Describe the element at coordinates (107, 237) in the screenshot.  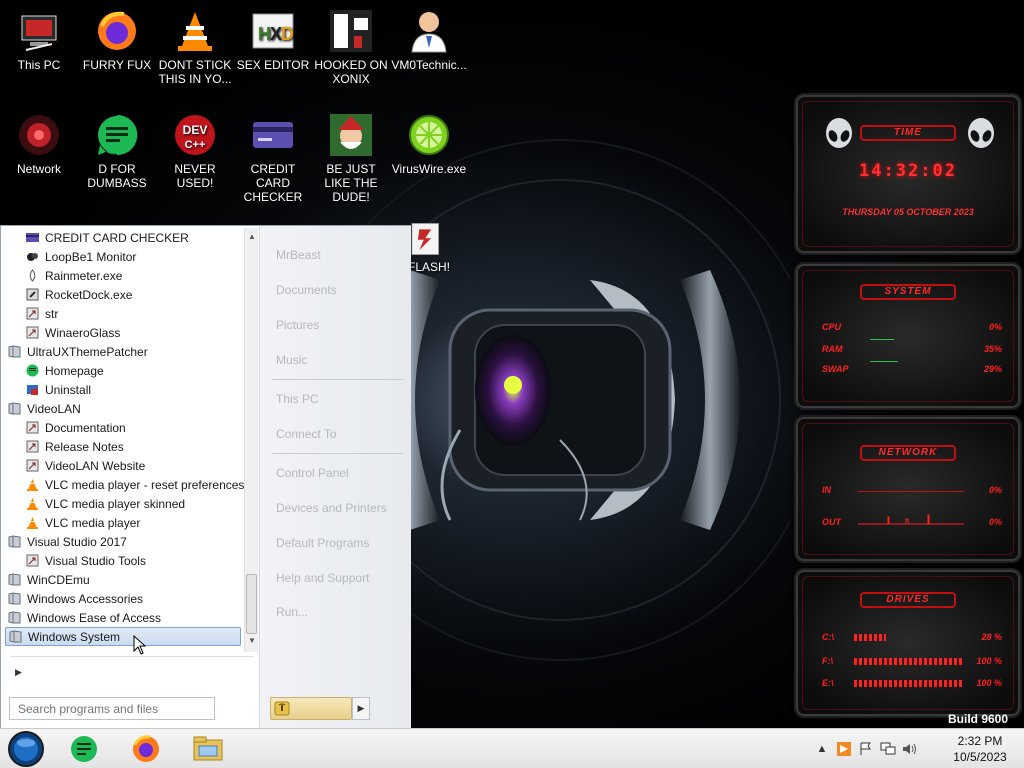
I see `program-item: CREDIT CARD CHECKER` at that location.